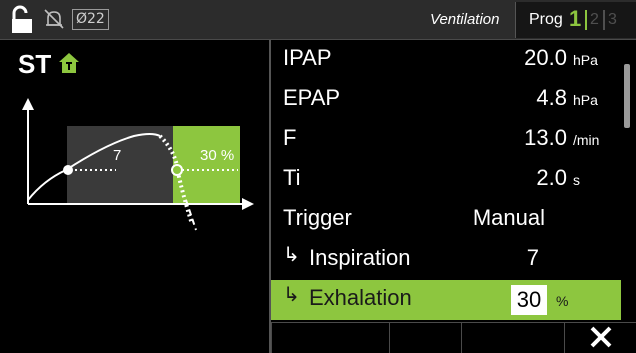 This screenshot has height=353, width=636. What do you see at coordinates (307, 57) in the screenshot?
I see `param-label: IPAP` at bounding box center [307, 57].